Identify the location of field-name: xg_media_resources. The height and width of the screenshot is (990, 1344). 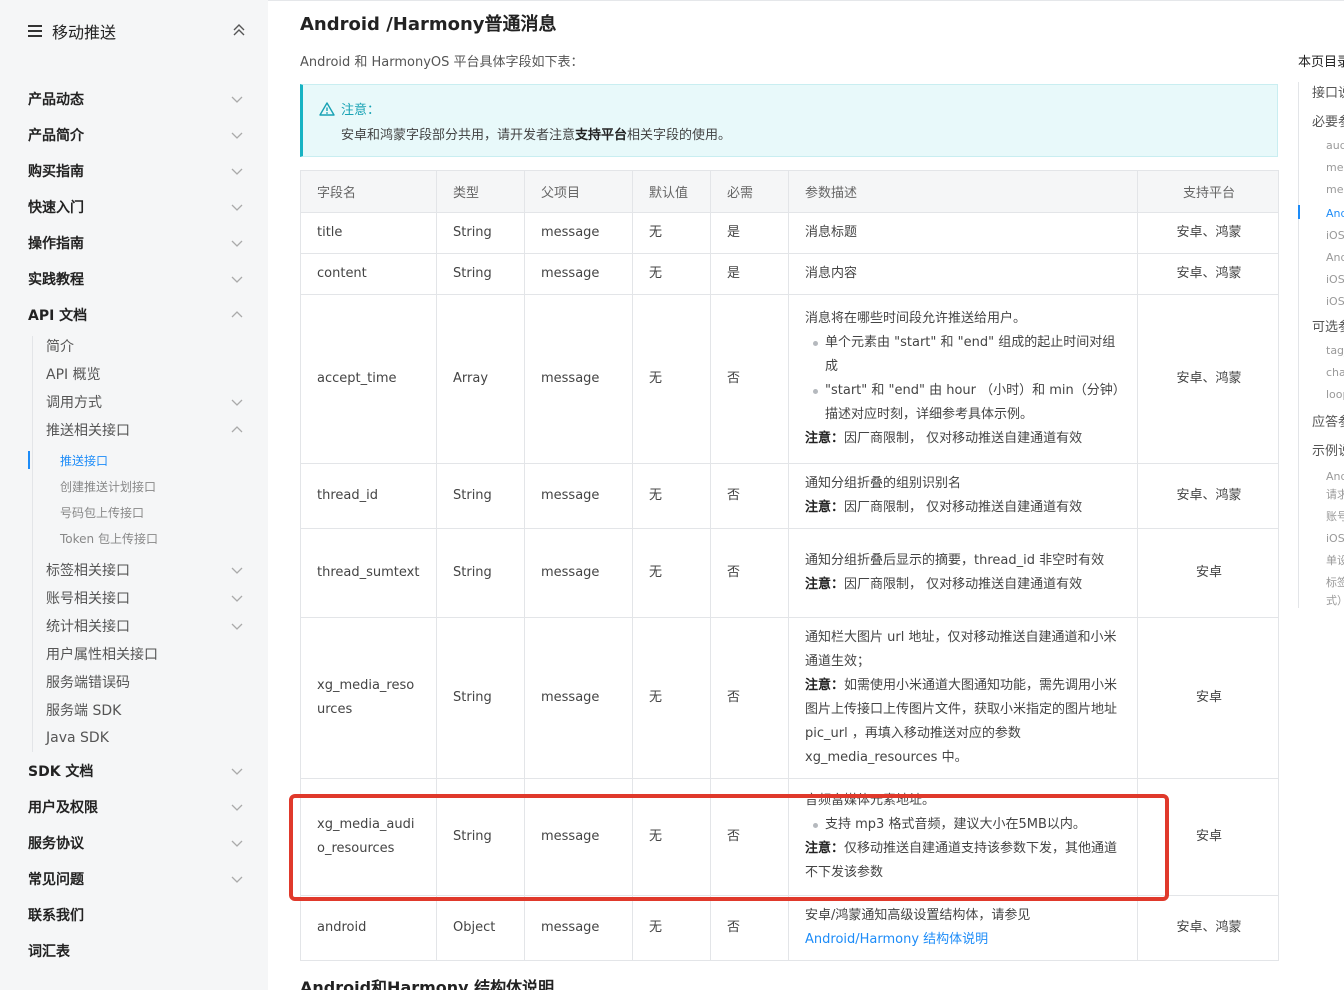
(368, 698).